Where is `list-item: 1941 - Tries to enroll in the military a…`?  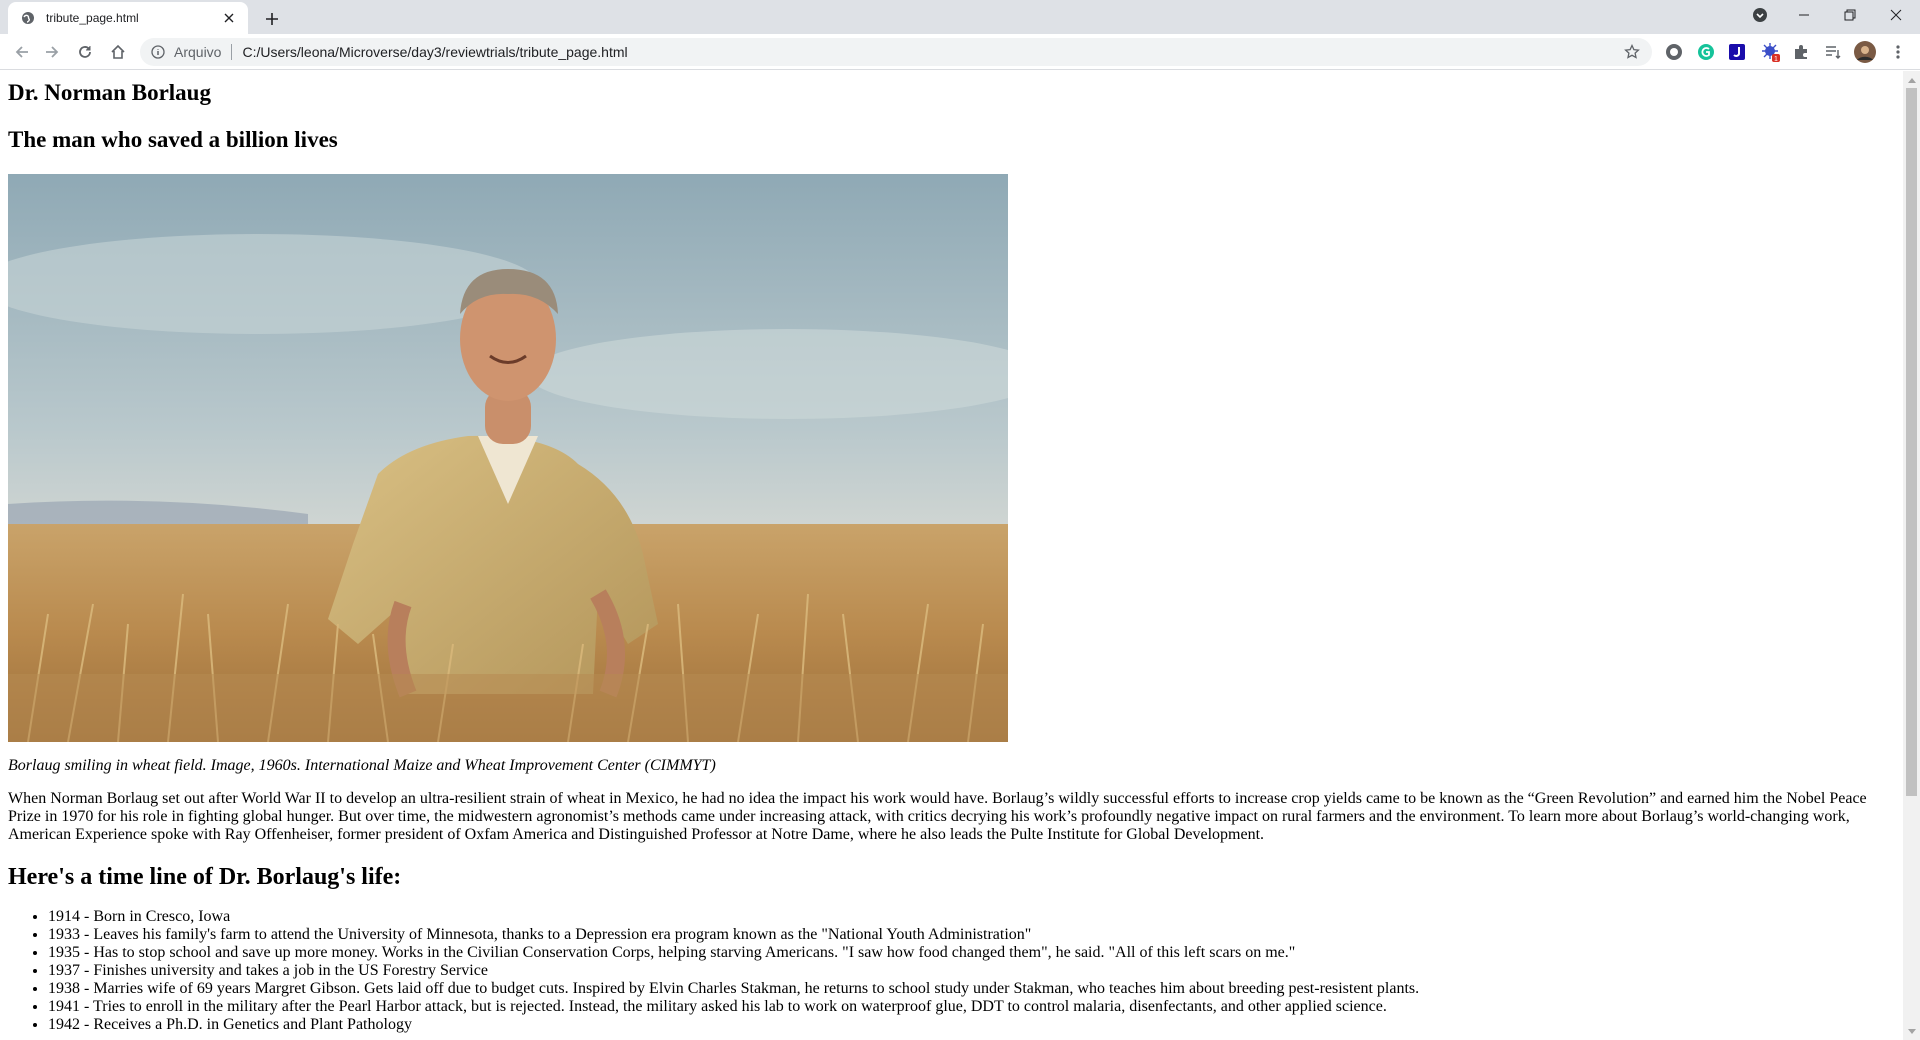
list-item: 1941 - Tries to enroll in the military a… is located at coordinates (971, 1007).